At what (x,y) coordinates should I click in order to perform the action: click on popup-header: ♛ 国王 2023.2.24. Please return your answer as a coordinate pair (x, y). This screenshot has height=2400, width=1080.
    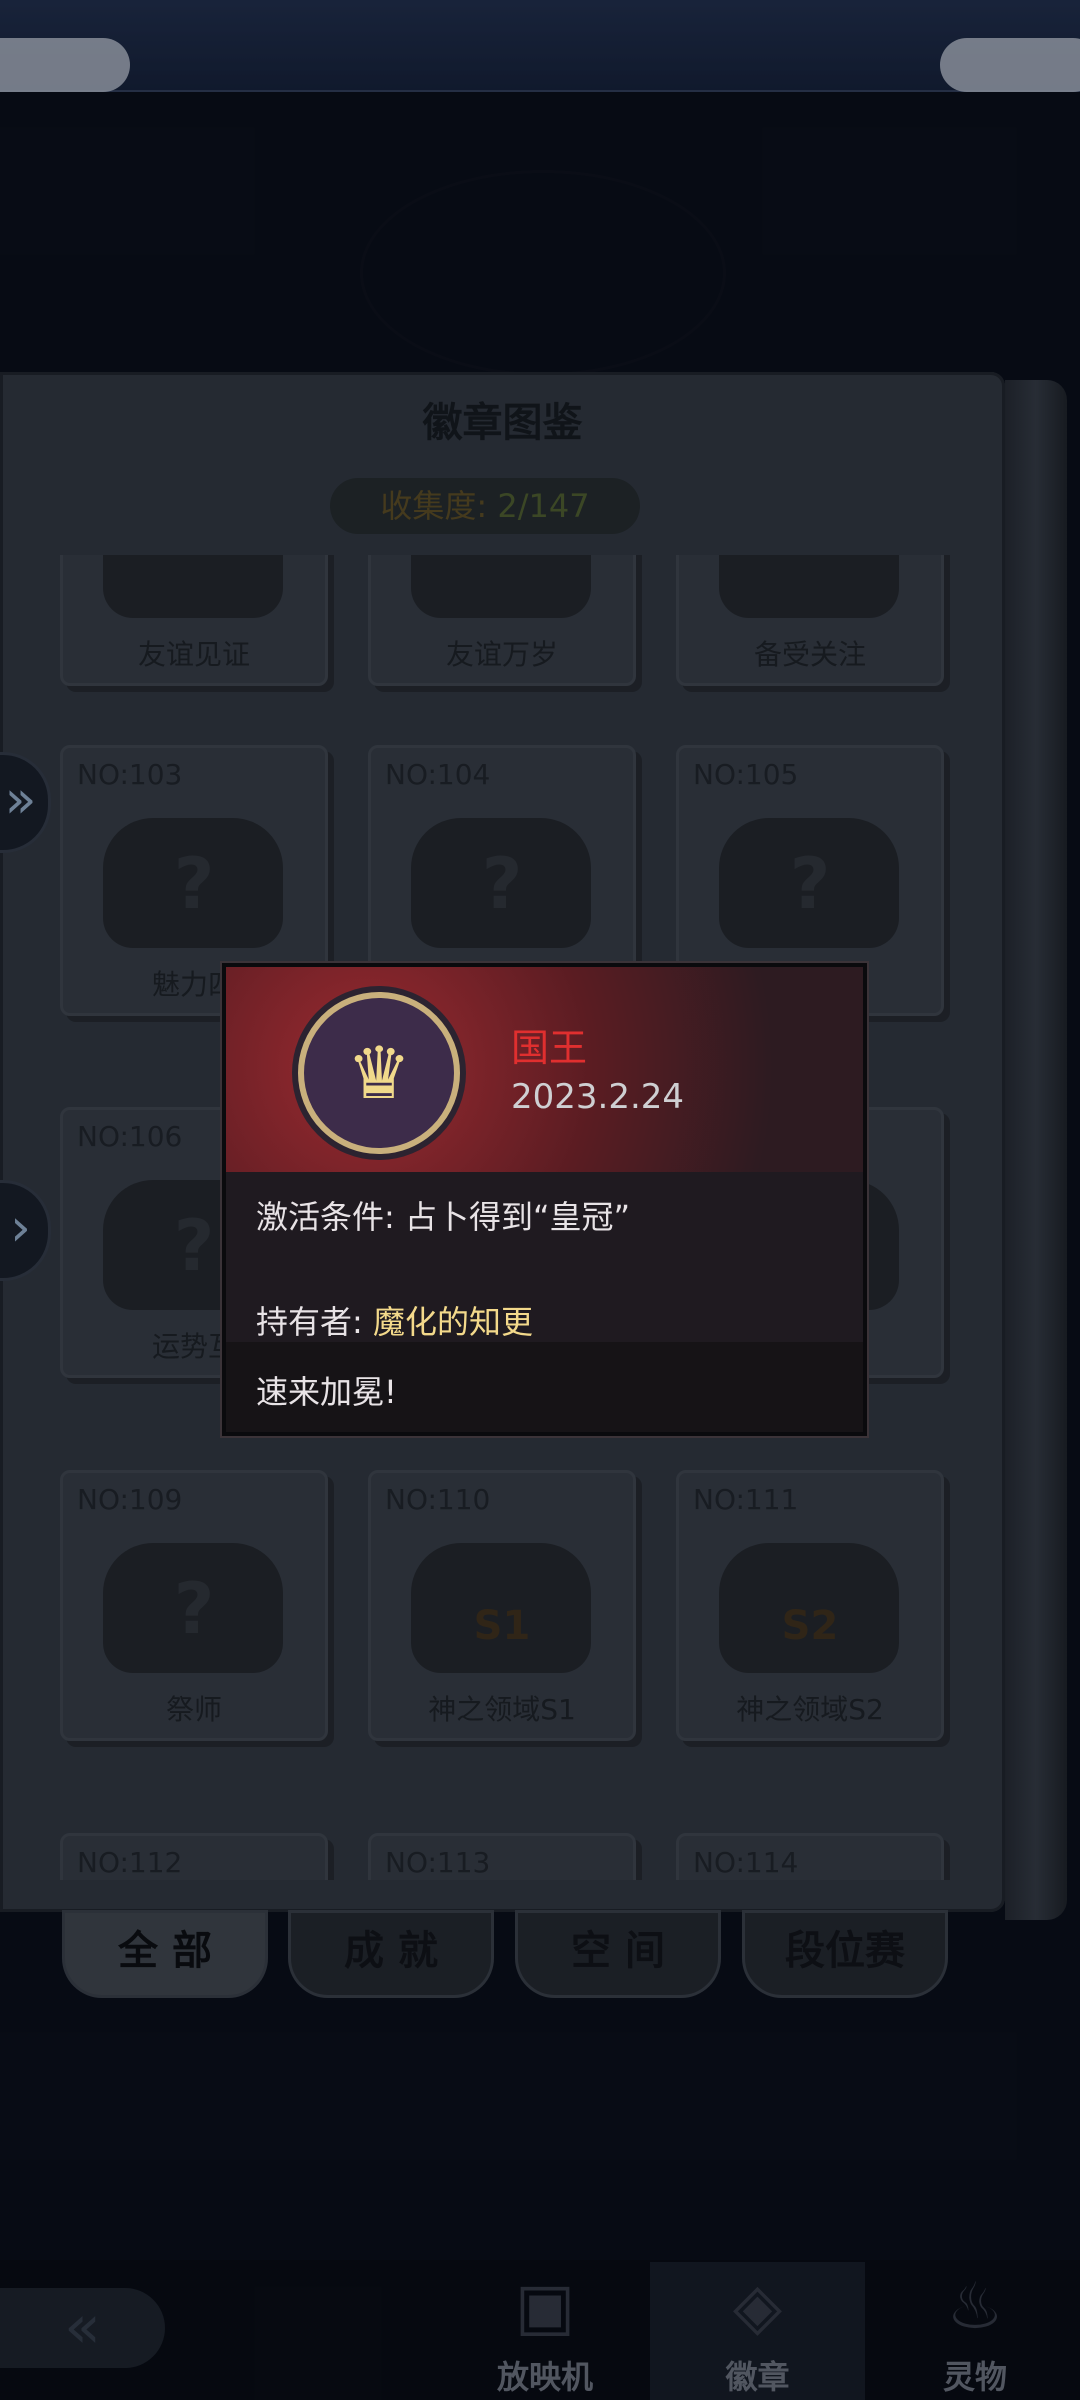
    Looking at the image, I should click on (544, 1069).